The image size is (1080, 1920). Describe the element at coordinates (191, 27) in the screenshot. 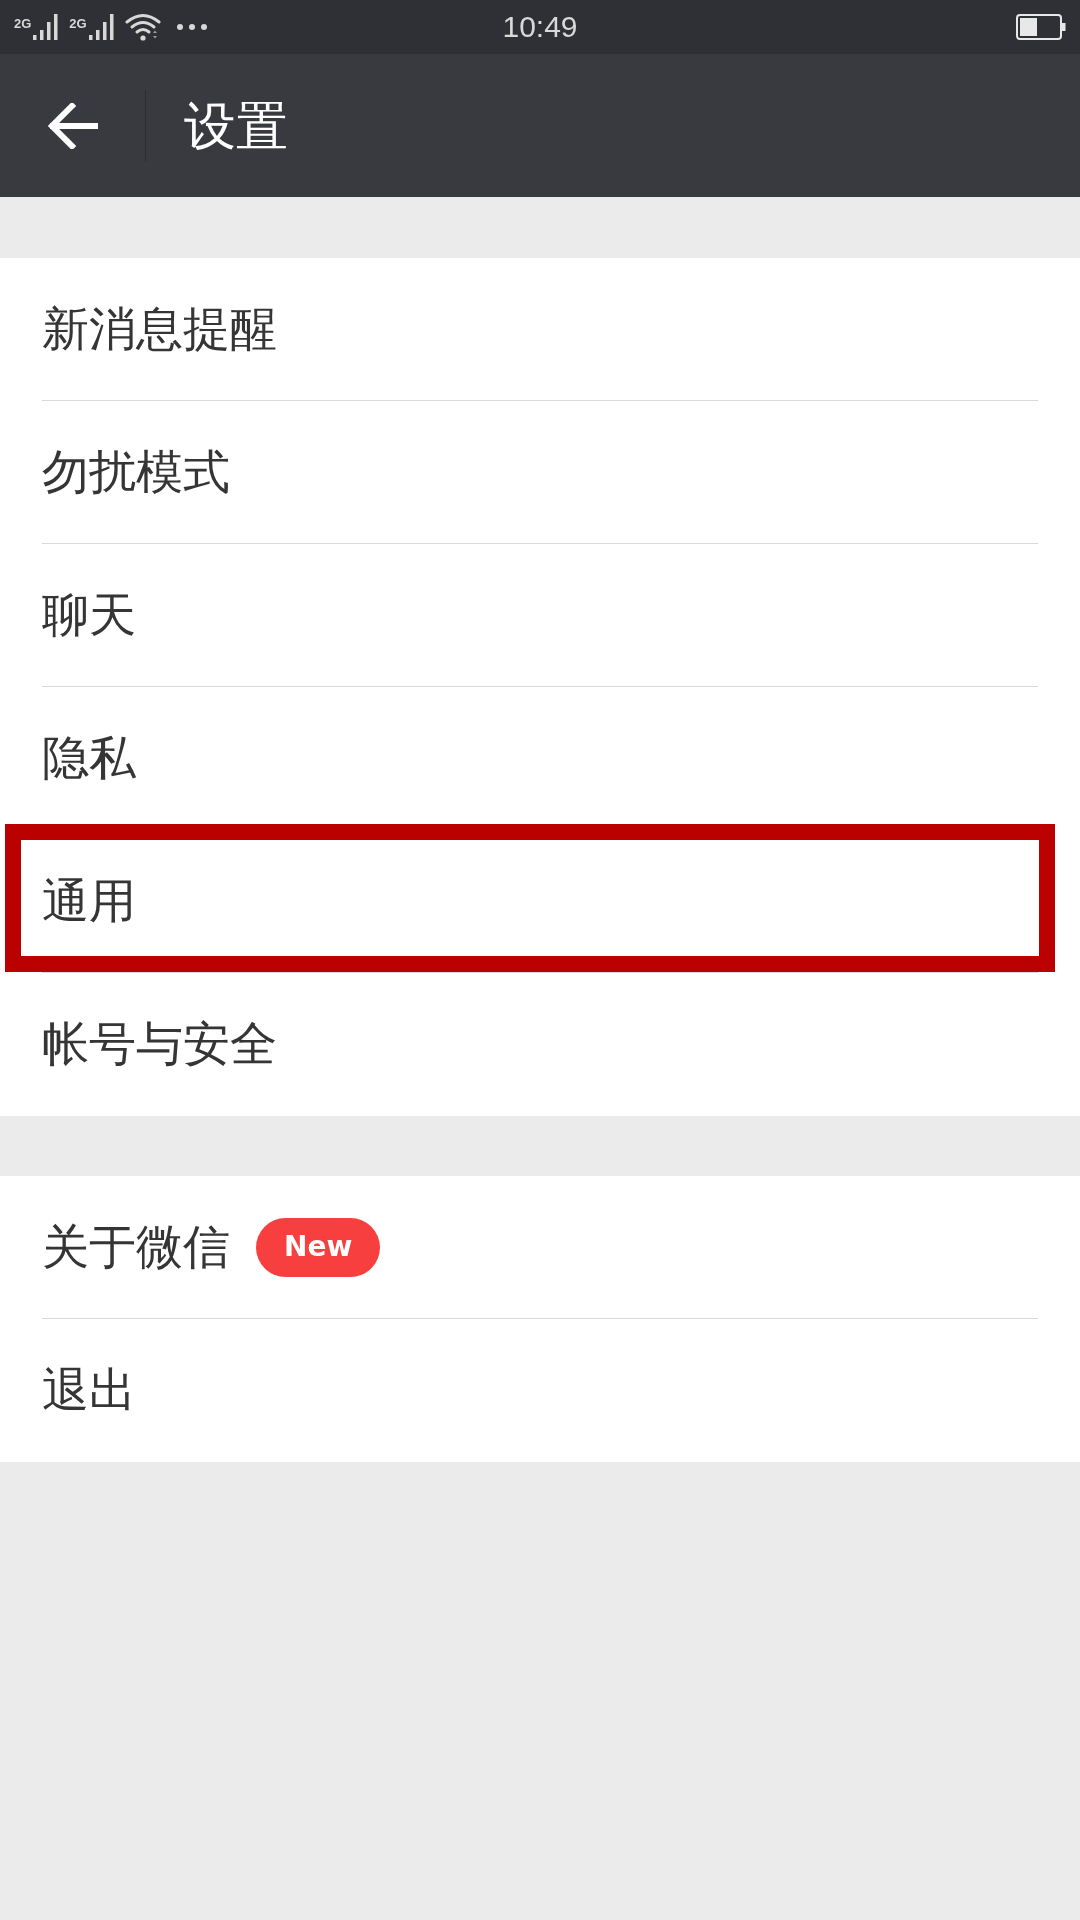

I see `more-dots-icon` at that location.